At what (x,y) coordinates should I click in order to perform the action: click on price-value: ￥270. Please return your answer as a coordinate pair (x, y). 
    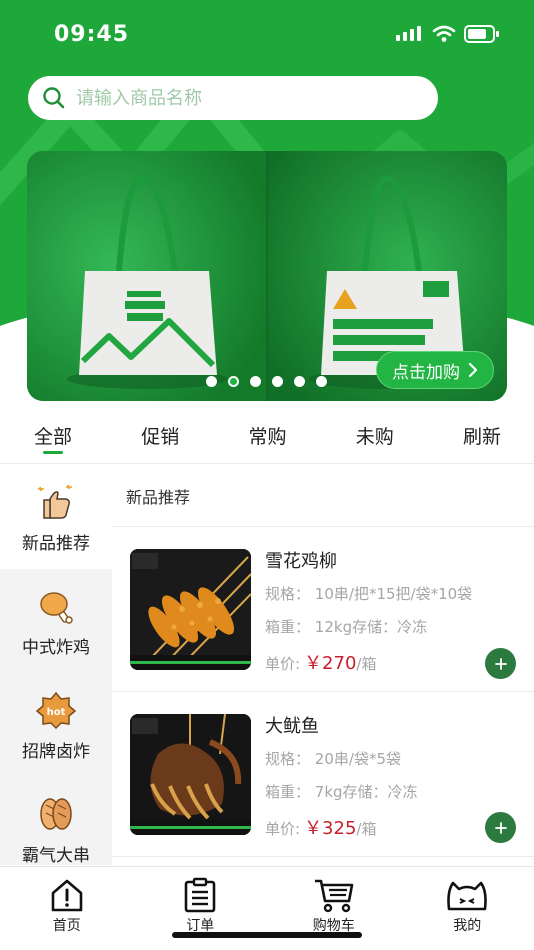
    Looking at the image, I should click on (330, 663).